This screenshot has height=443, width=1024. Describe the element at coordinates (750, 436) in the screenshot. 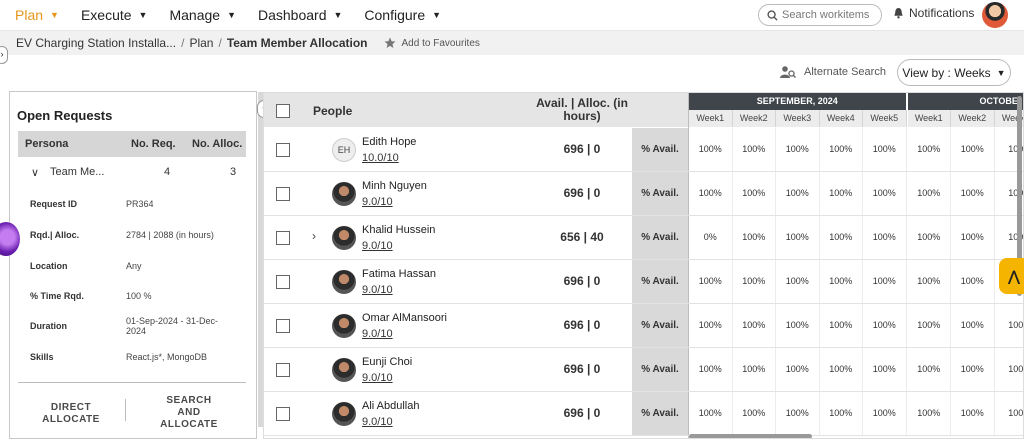

I see `horizontal-scrollbar` at that location.